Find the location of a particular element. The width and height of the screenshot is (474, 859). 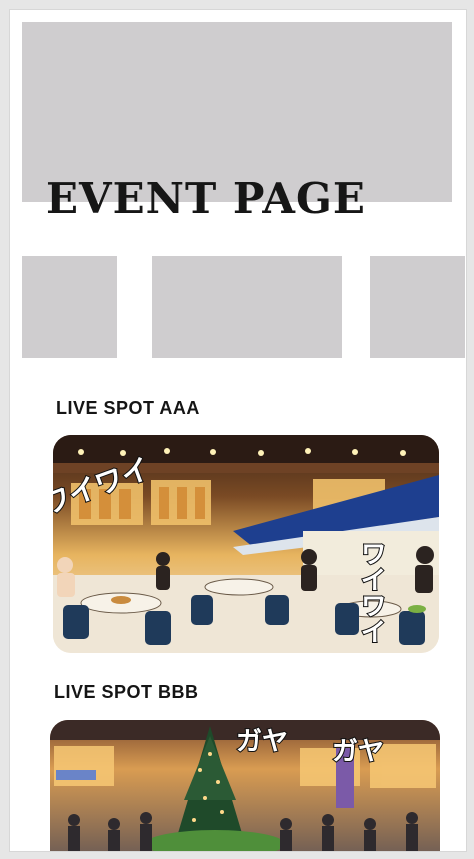

svg-text: ワイワイ is located at coordinates (371, 592).